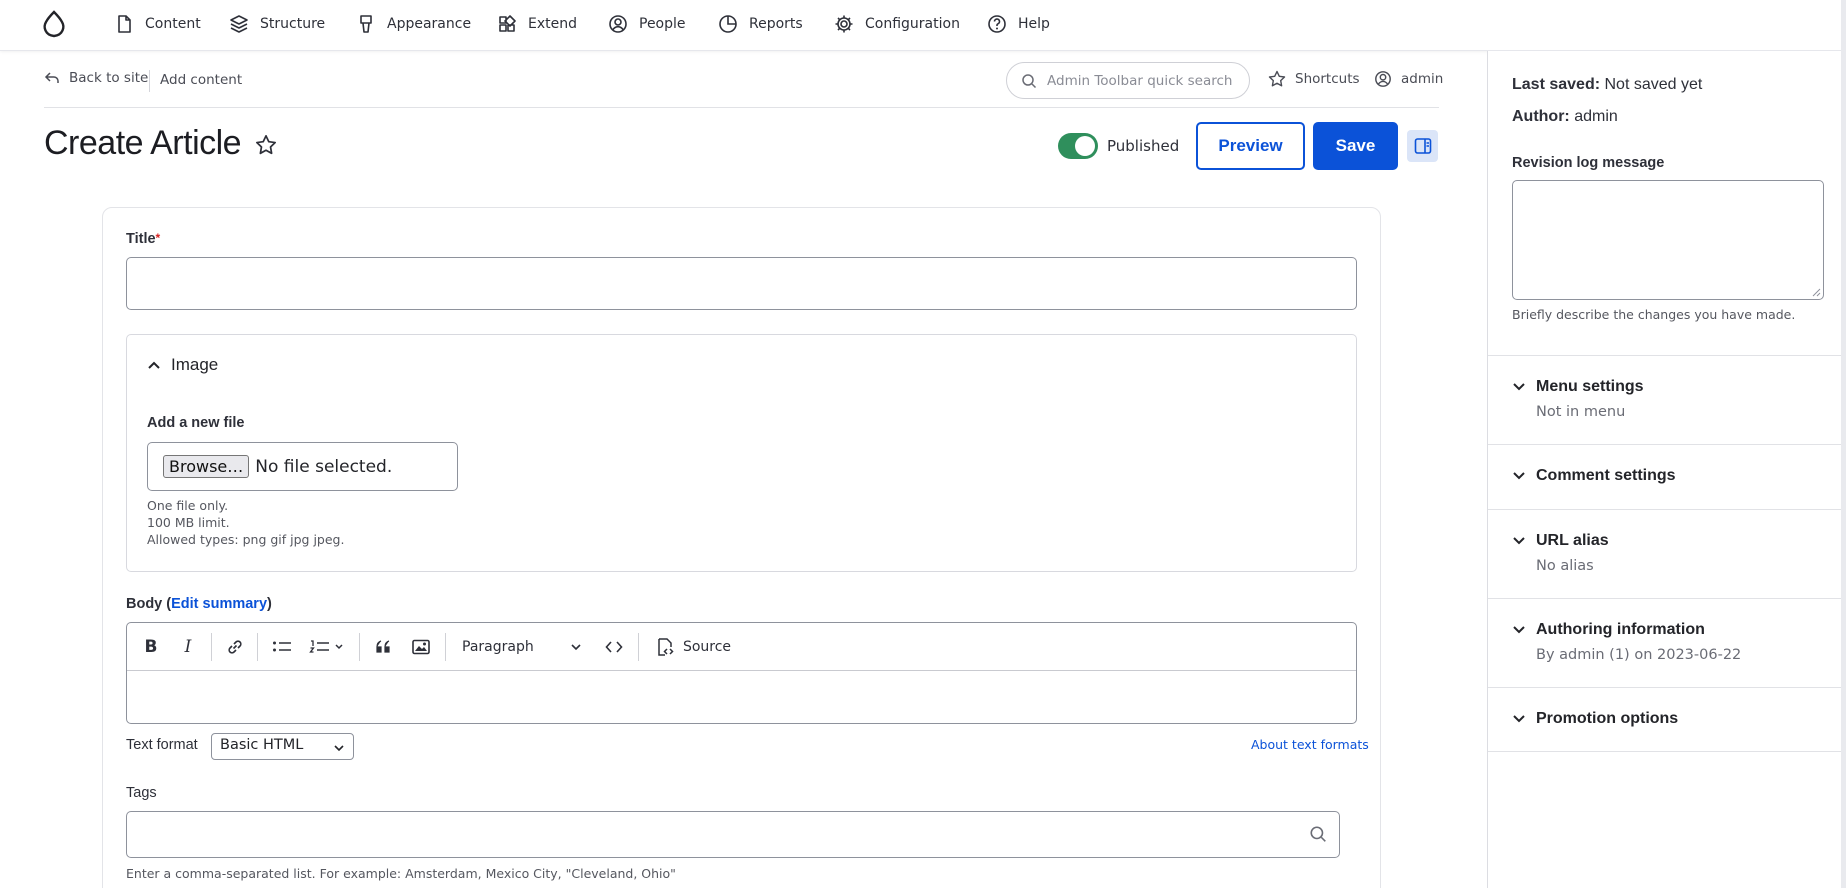 The height and width of the screenshot is (888, 1846). What do you see at coordinates (1310, 744) in the screenshot?
I see `about-text-formats-link: About text formats` at bounding box center [1310, 744].